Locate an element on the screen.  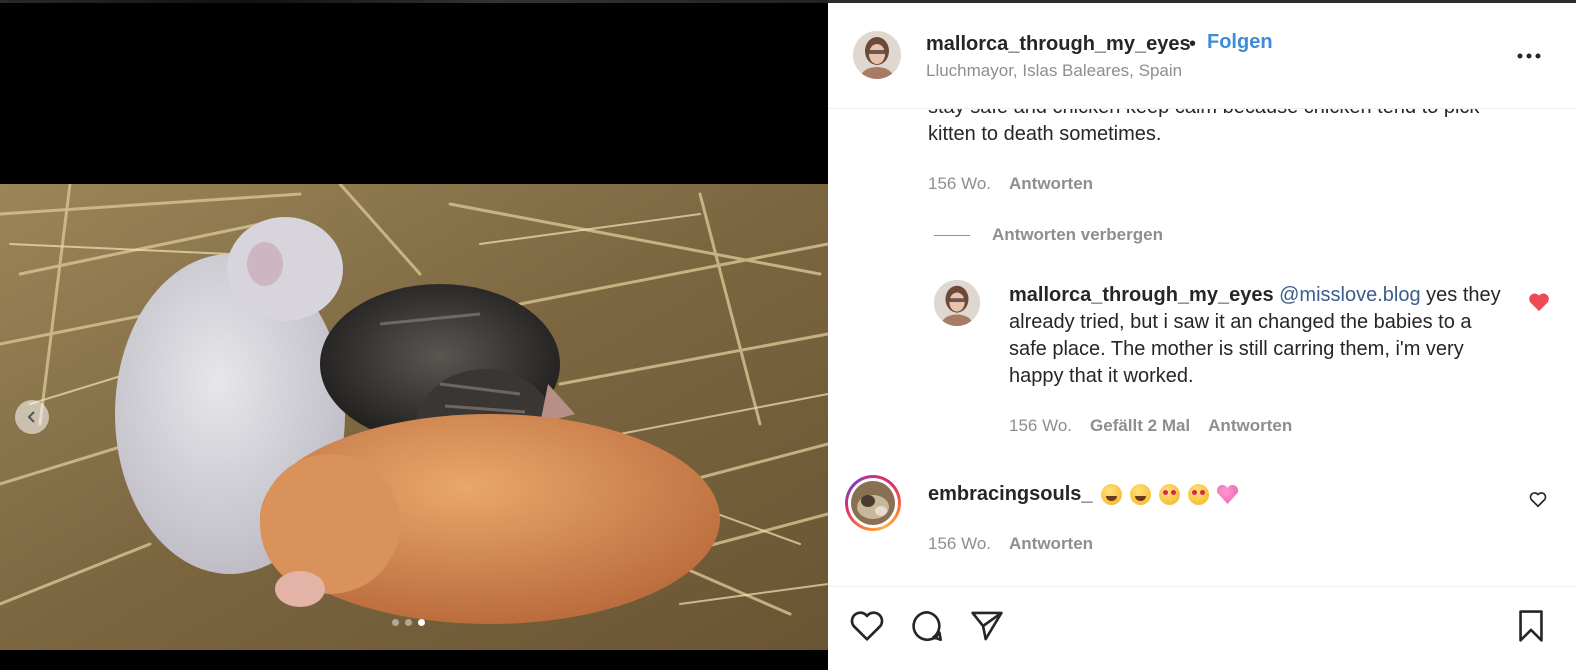
post-actions-bar is located at coordinates (1202, 628).